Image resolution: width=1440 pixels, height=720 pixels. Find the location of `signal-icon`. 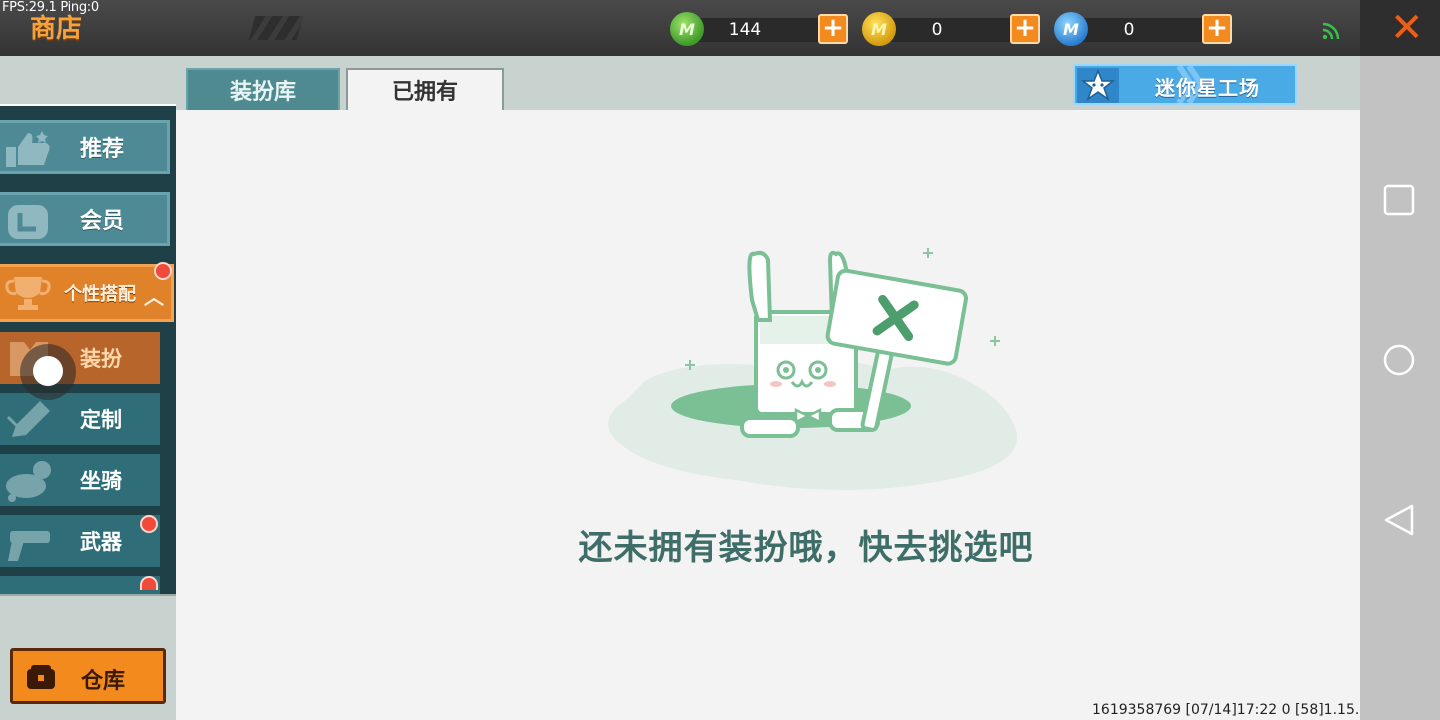

signal-icon is located at coordinates (1331, 31).